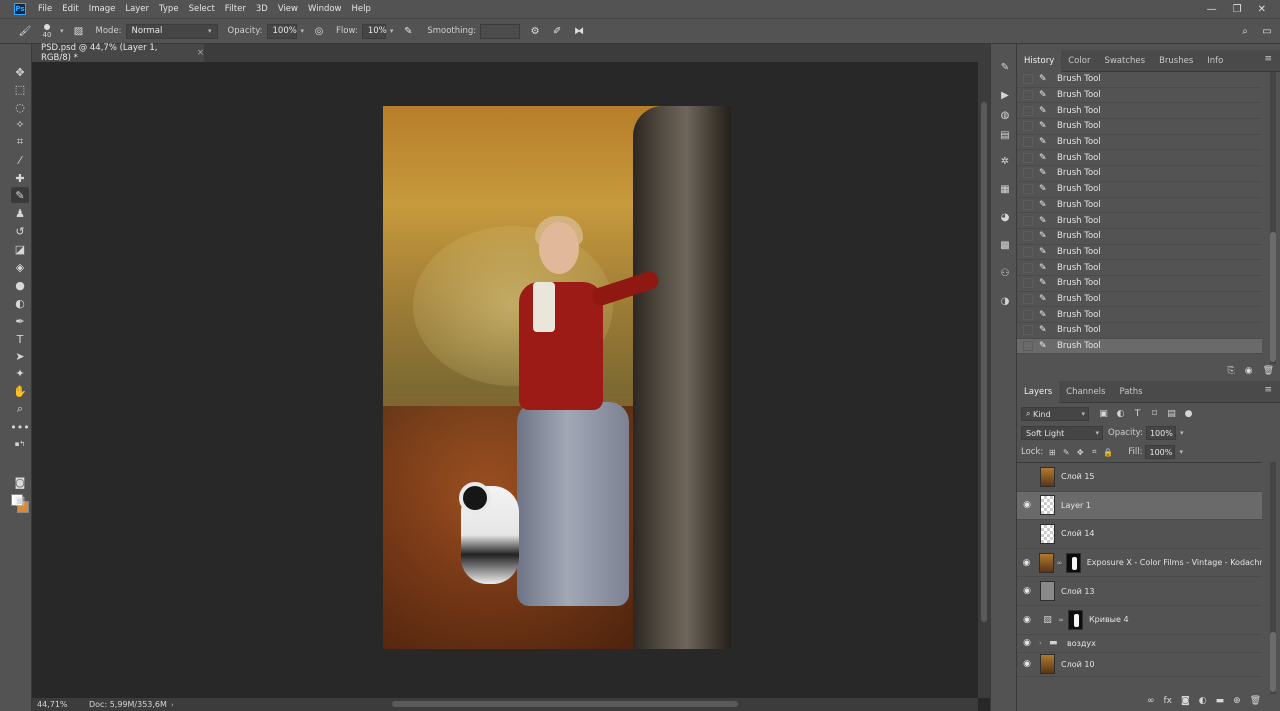  I want to click on new-layer-icon: ⊕, so click(1237, 701).